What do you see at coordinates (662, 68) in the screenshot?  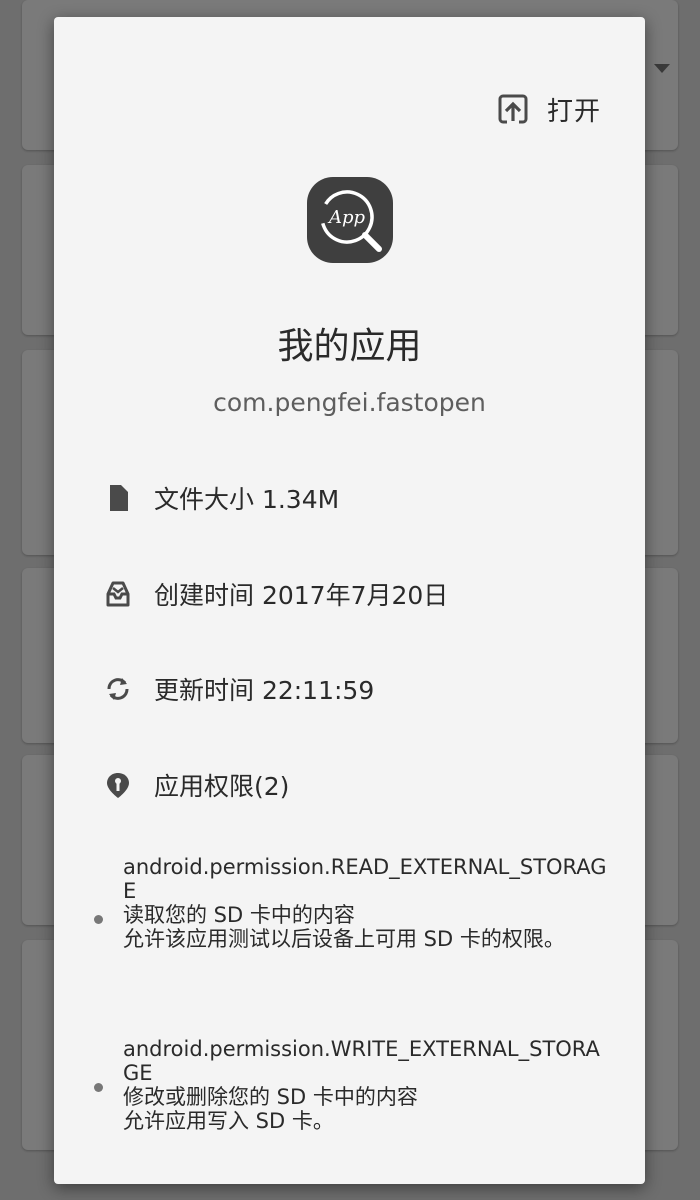 I see `dropdown-arrow-icon` at bounding box center [662, 68].